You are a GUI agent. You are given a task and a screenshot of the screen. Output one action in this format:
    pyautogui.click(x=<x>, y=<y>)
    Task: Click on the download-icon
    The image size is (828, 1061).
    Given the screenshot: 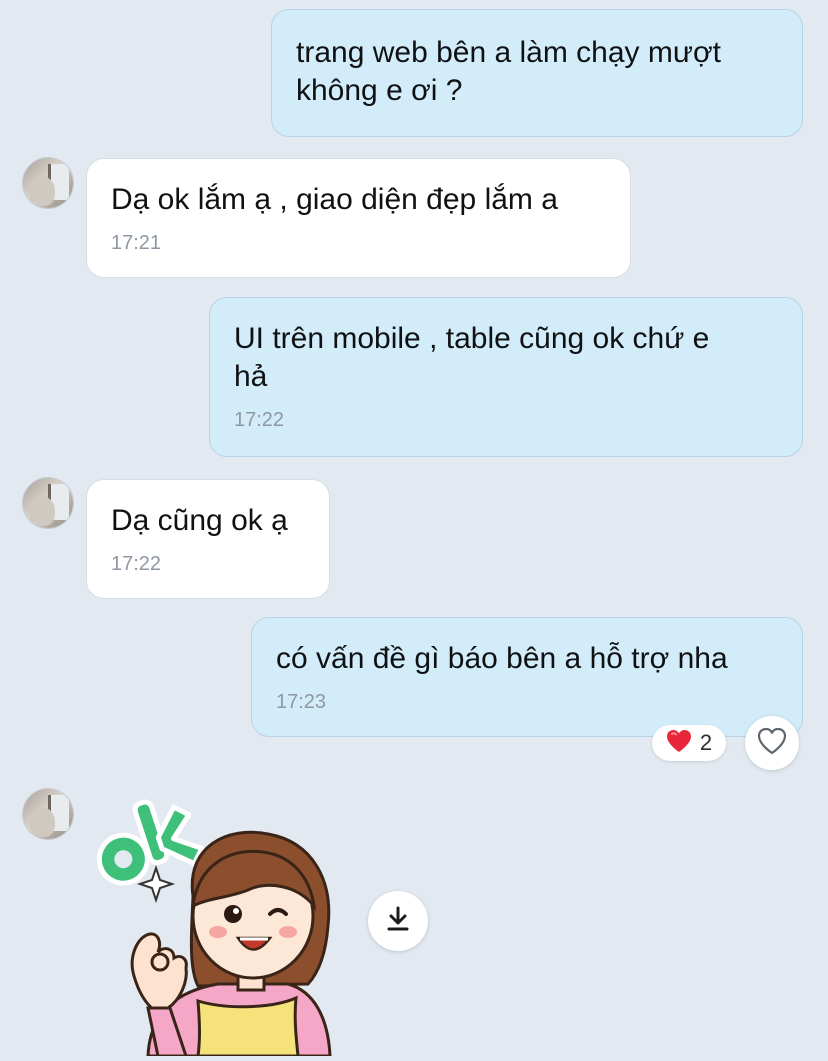 What is the action you would take?
    pyautogui.click(x=398, y=921)
    